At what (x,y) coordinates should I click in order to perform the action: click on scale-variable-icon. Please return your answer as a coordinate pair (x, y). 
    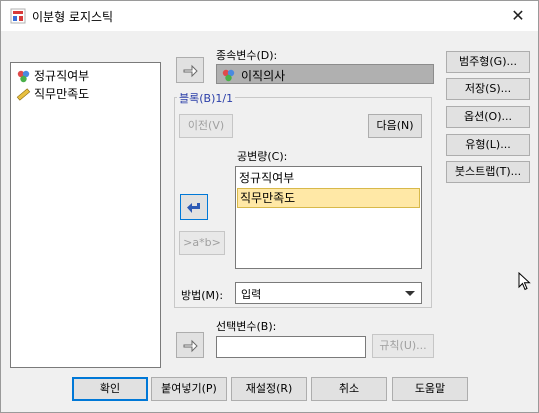
    Looking at the image, I should click on (23, 94).